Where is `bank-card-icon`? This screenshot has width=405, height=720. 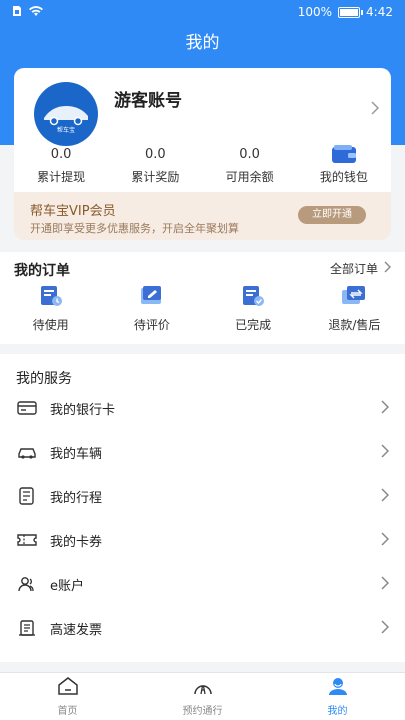
bank-card-icon is located at coordinates (27, 408).